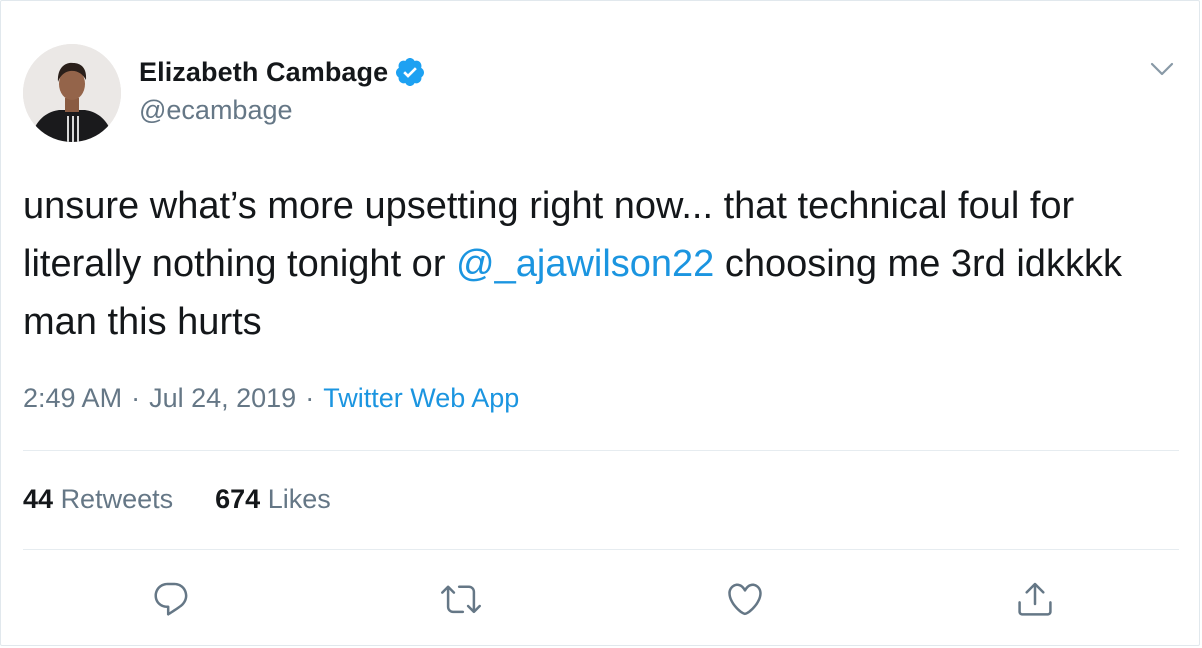 Image resolution: width=1202 pixels, height=648 pixels. Describe the element at coordinates (421, 398) in the screenshot. I see `tweet-source-link: Twitter Web App` at that location.